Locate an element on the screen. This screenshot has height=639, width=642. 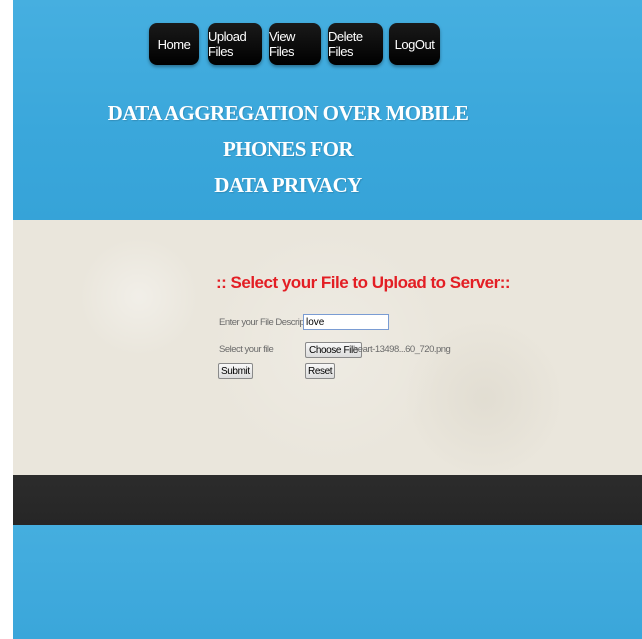
nav-home-button: Home is located at coordinates (174, 44).